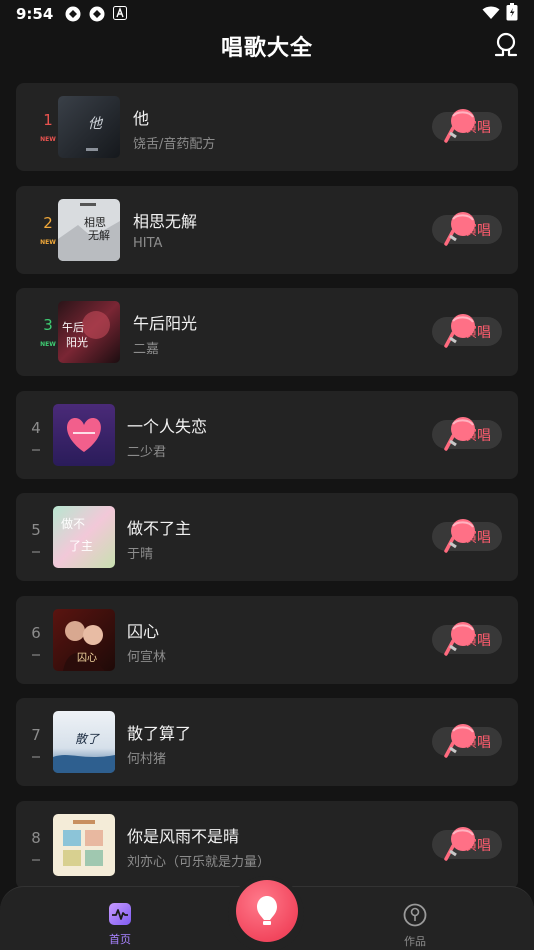  I want to click on album-cover: 他, so click(89, 127).